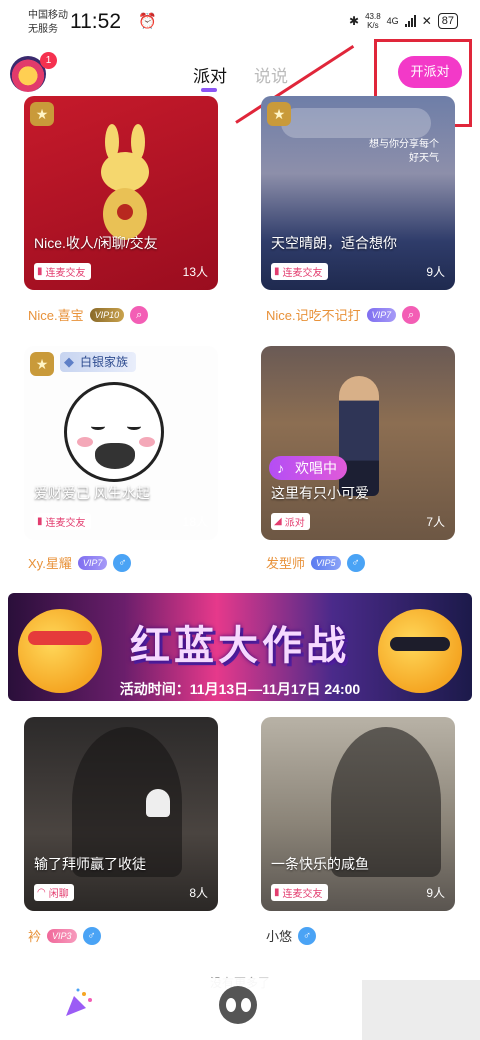 This screenshot has width=480, height=1040. I want to click on room-tag: ◠ 闲聊, so click(54, 892).